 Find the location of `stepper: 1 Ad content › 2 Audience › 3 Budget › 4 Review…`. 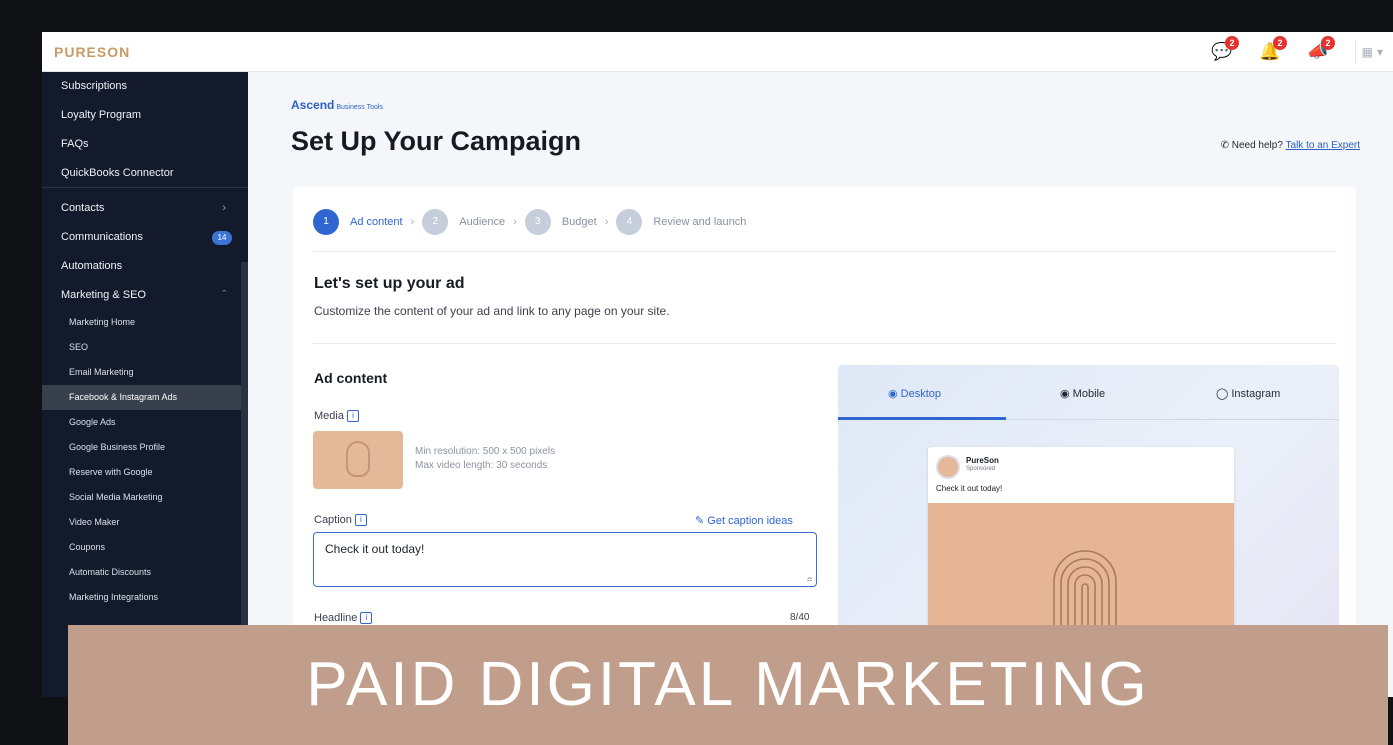

stepper: 1 Ad content › 2 Audience › 3 Budget › 4 Review… is located at coordinates (533, 222).